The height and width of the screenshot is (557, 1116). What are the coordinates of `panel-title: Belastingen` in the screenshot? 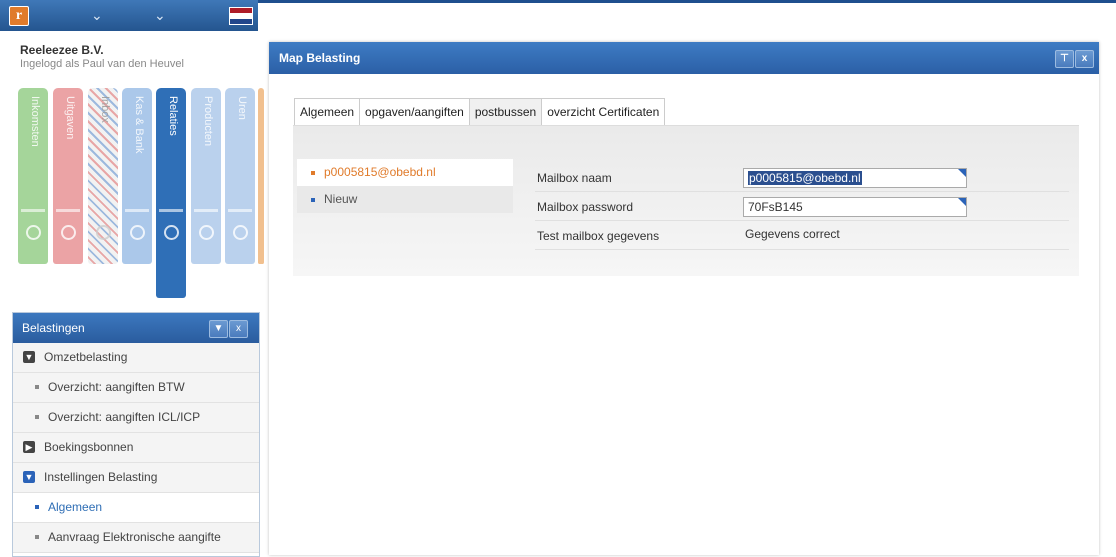 It's located at (53, 328).